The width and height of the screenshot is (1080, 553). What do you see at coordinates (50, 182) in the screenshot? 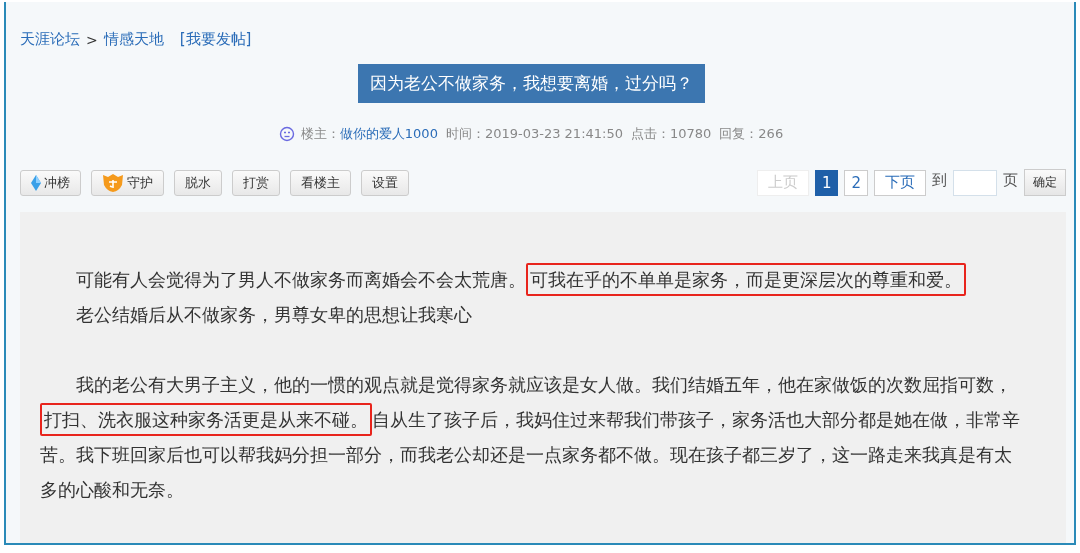
I see `toolbar-button: 冲榜` at bounding box center [50, 182].